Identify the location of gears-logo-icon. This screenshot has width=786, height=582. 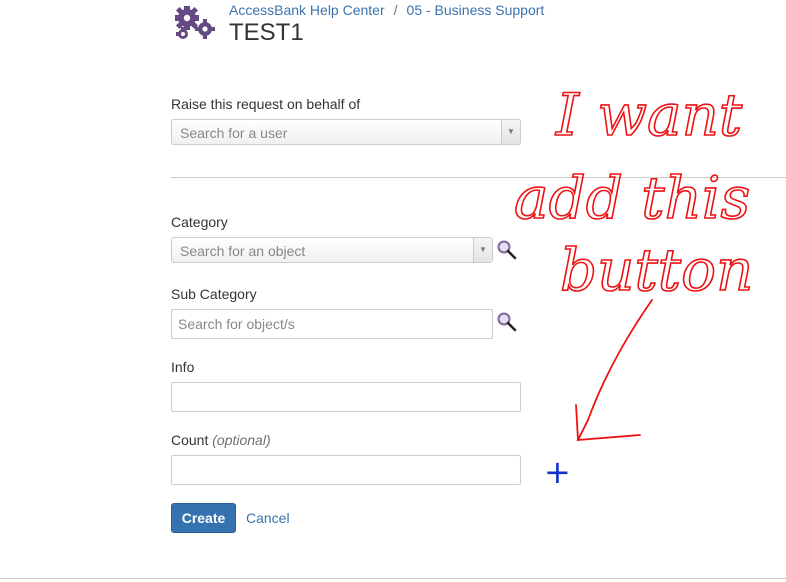
(195, 22).